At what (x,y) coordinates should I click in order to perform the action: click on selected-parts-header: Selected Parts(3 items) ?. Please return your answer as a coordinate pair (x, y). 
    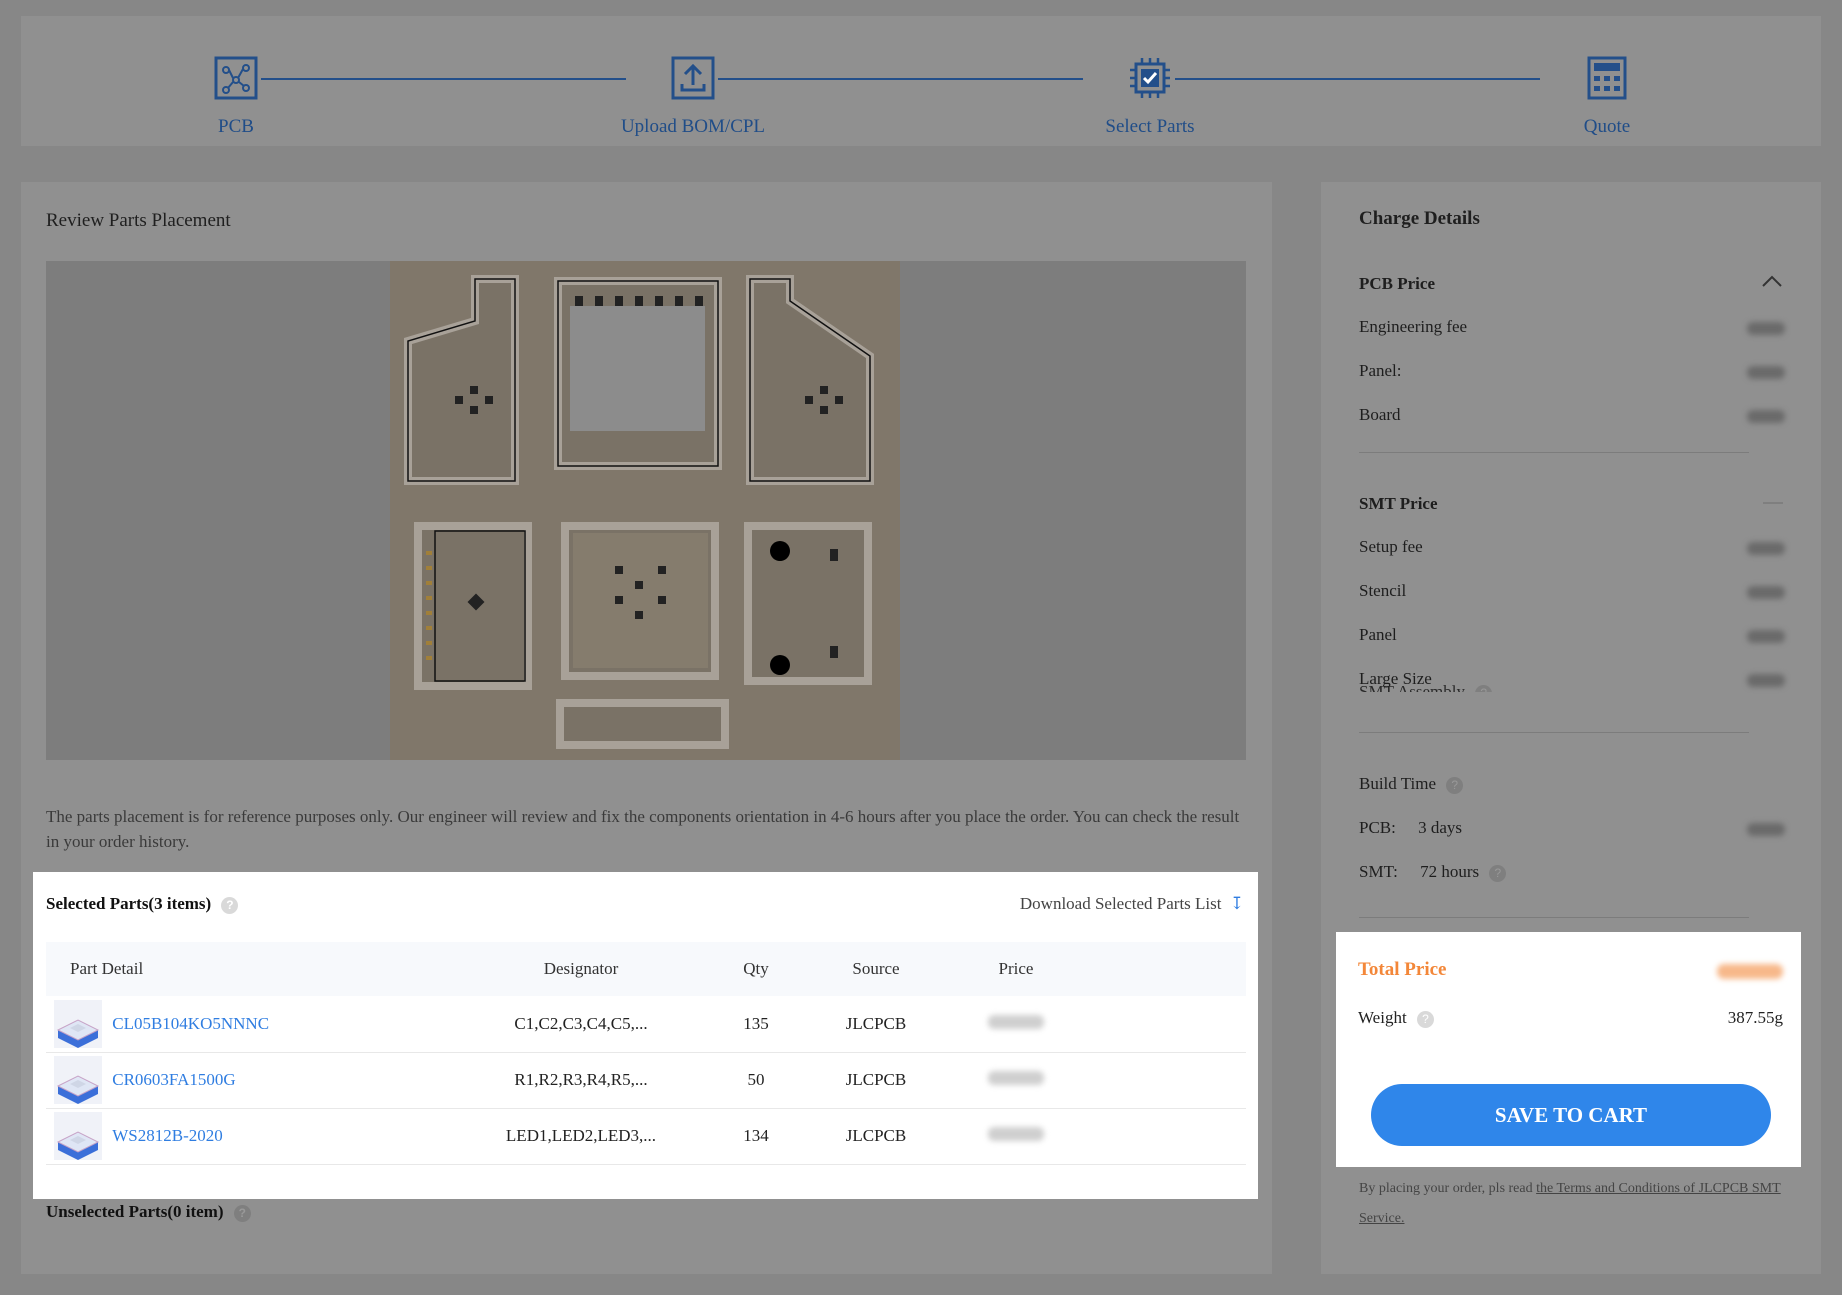
    Looking at the image, I should click on (142, 904).